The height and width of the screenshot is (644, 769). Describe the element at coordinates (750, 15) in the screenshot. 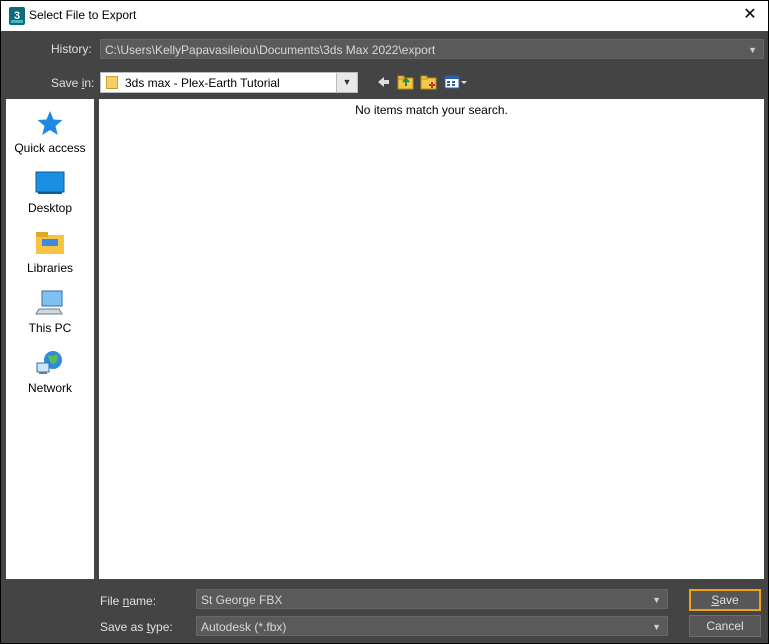

I see `close-icon: ✕` at that location.